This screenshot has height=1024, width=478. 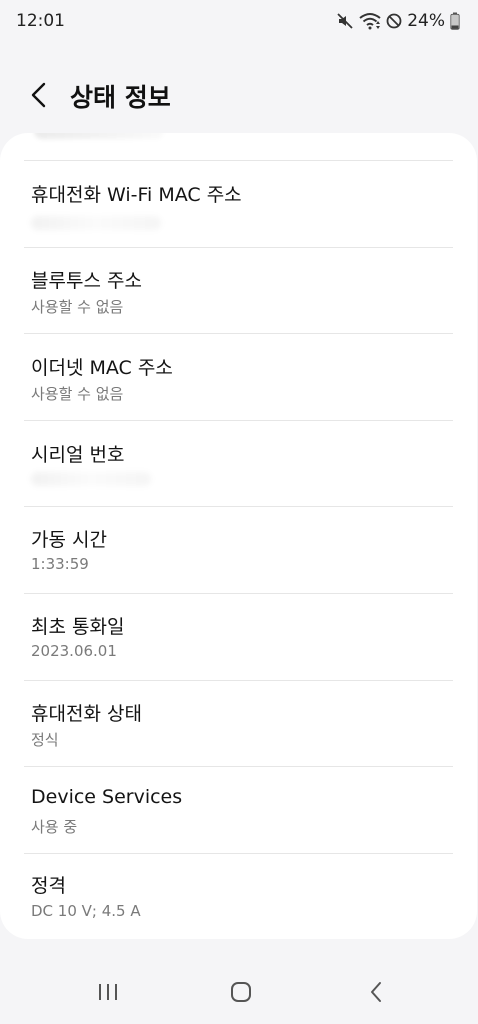 I want to click on list-item-device-services: Device Services 사용 중, so click(x=238, y=809).